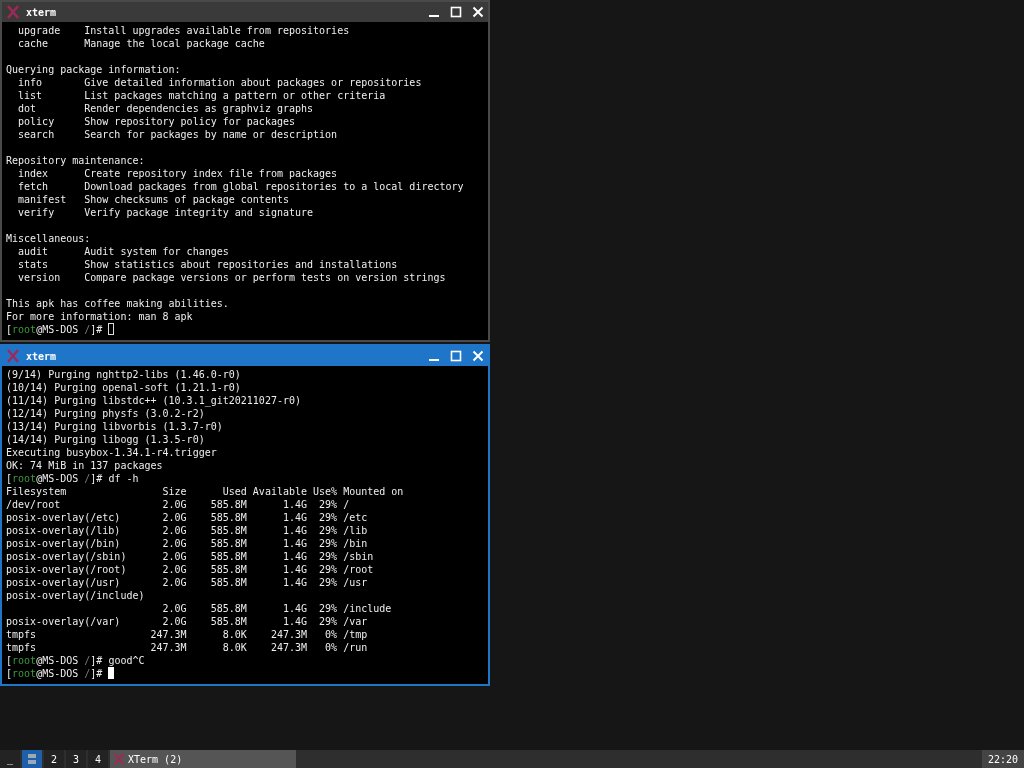  I want to click on terminal-line: tmpfs 247.3M 8.0K 247.3M 0% /tmp, so click(187, 634).